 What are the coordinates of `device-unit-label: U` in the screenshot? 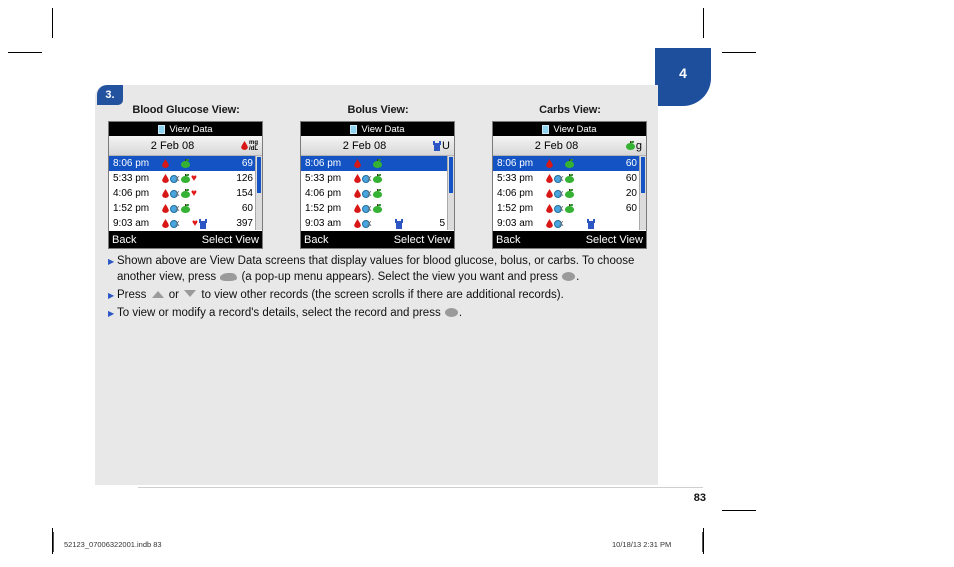 It's located at (446, 145).